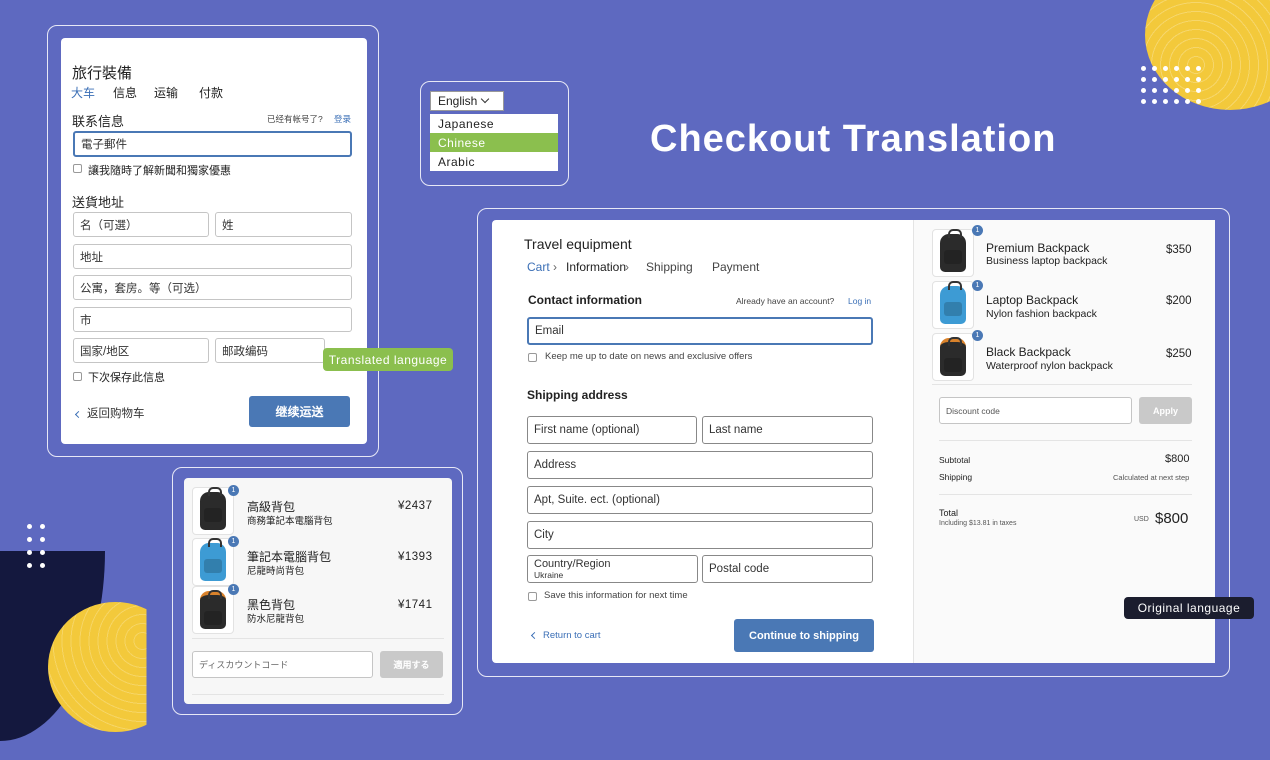  I want to click on save-checkbox-label: Save this information for next time, so click(616, 595).